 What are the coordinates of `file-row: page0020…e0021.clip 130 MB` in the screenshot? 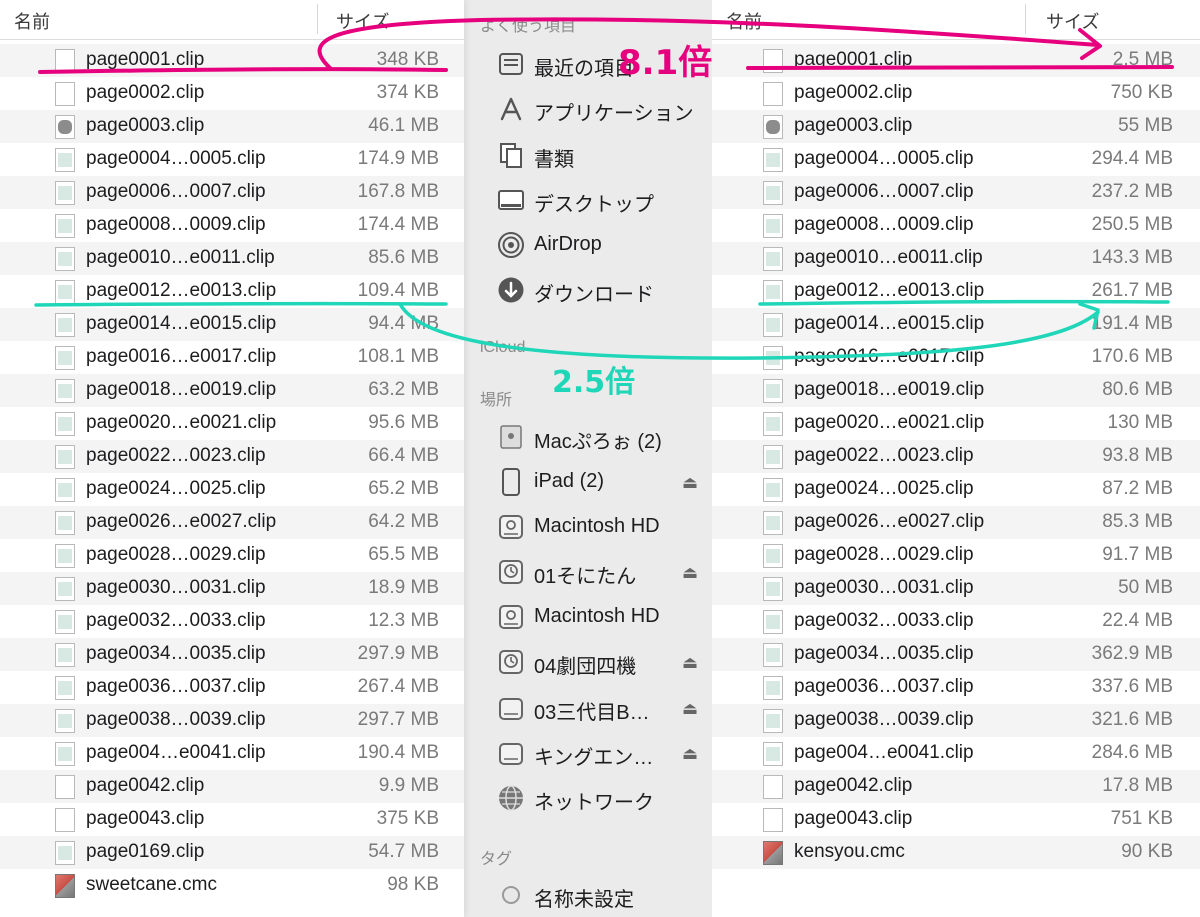 It's located at (956, 423).